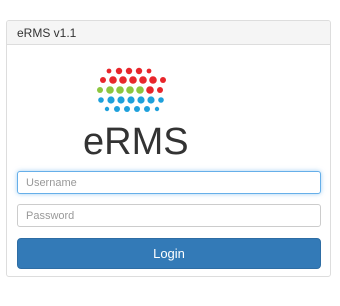 This screenshot has width=340, height=306. What do you see at coordinates (168, 33) in the screenshot?
I see `panel-title: eRMS v1.1` at bounding box center [168, 33].